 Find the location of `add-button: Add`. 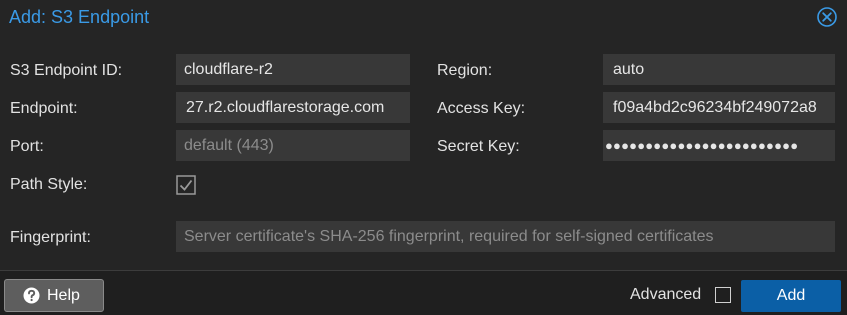

add-button: Add is located at coordinates (791, 296).